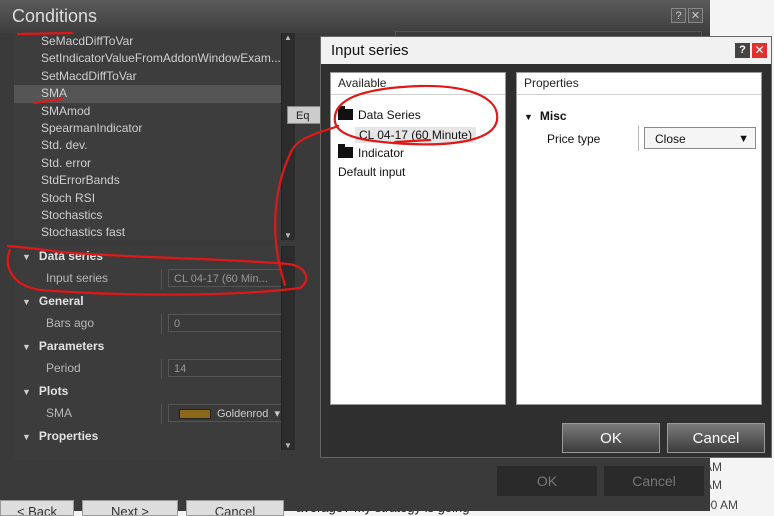  Describe the element at coordinates (355, 16) in the screenshot. I see `conditions-title: Conditions` at that location.